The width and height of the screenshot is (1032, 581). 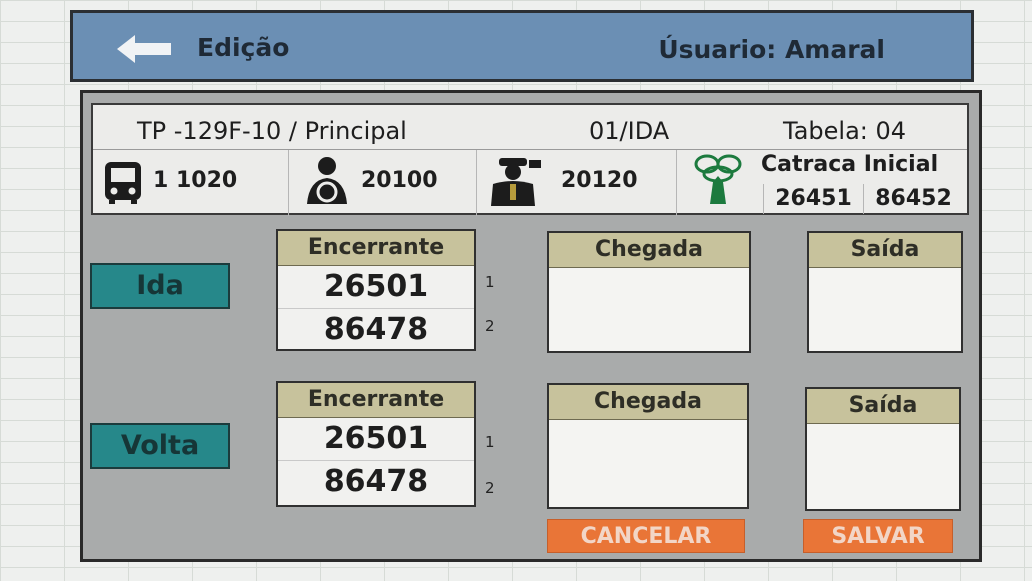 I want to click on turnstile-icon, so click(x=718, y=182).